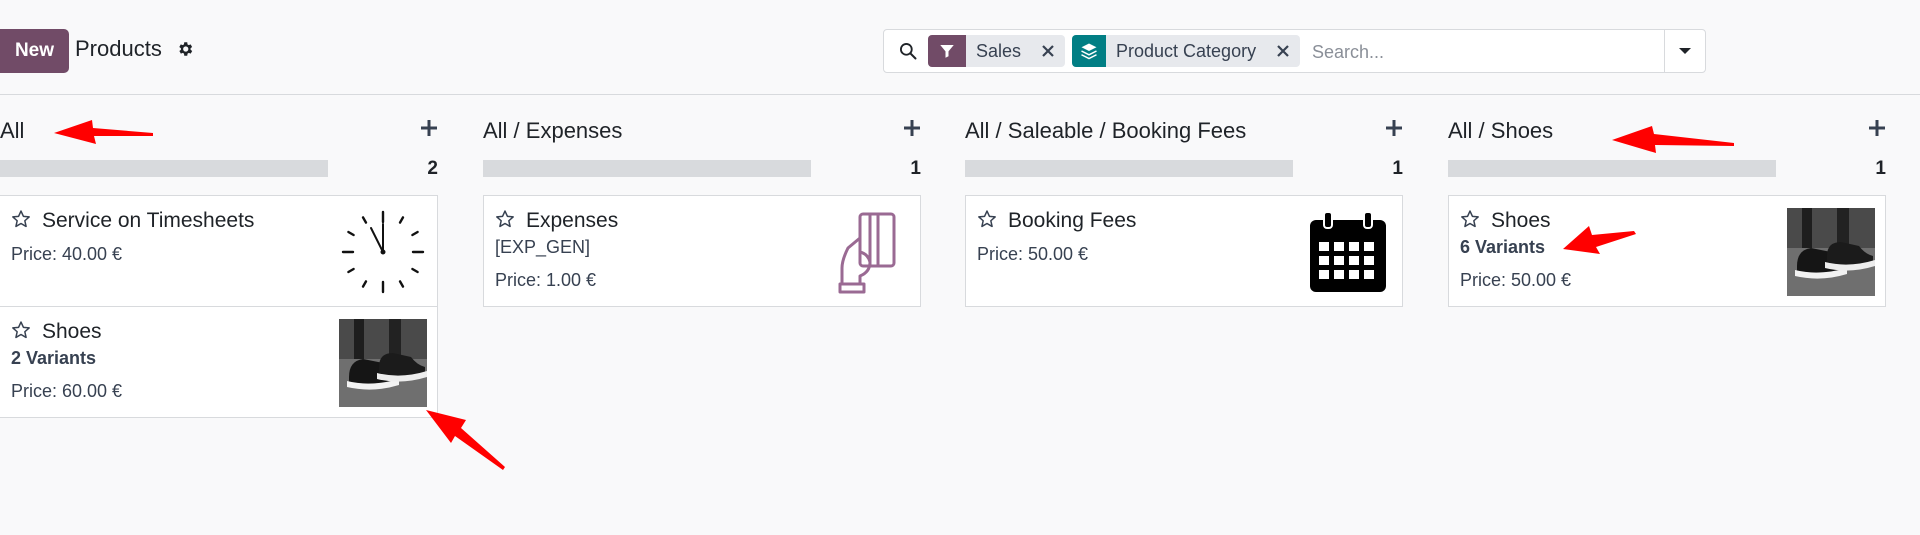 The image size is (1920, 535). Describe the element at coordinates (219, 362) in the screenshot. I see `kanban-card: Shoes 2 Variants Price: 60.00 €` at that location.